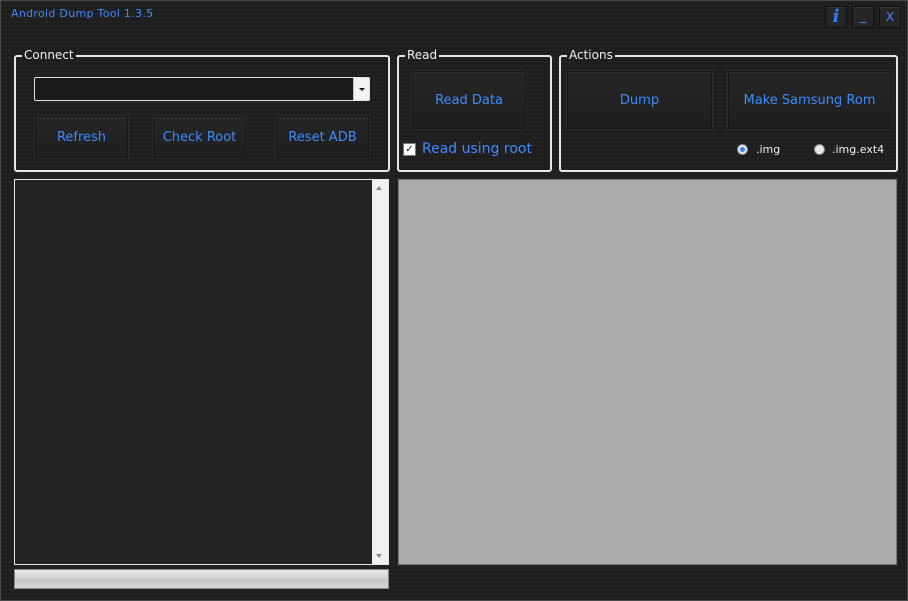 Image resolution: width=908 pixels, height=601 pixels. I want to click on scroll-down-arrow-icon, so click(379, 556).